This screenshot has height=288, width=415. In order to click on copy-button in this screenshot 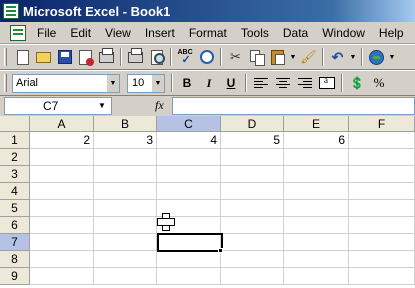, I will do `click(256, 57)`.